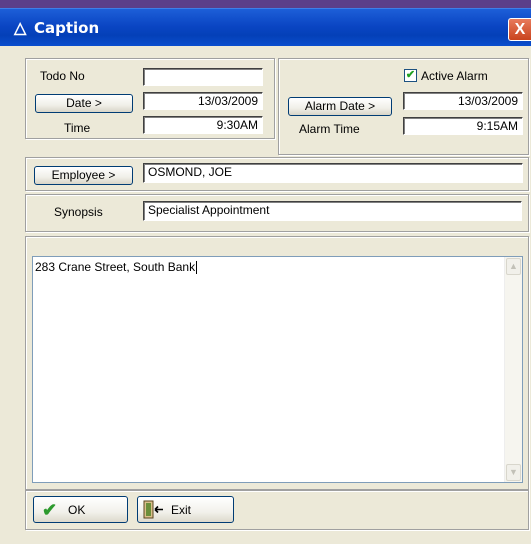 Image resolution: width=531 pixels, height=544 pixels. I want to click on synopsis-label: Synopsis, so click(78, 212).